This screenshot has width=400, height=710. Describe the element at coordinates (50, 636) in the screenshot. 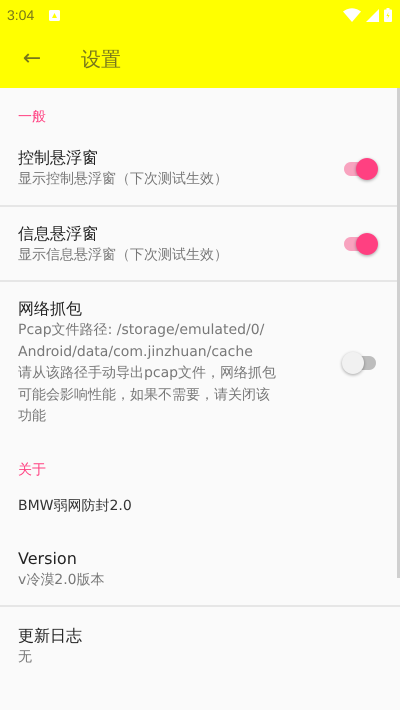

I see `setting-title: 更新日志` at that location.